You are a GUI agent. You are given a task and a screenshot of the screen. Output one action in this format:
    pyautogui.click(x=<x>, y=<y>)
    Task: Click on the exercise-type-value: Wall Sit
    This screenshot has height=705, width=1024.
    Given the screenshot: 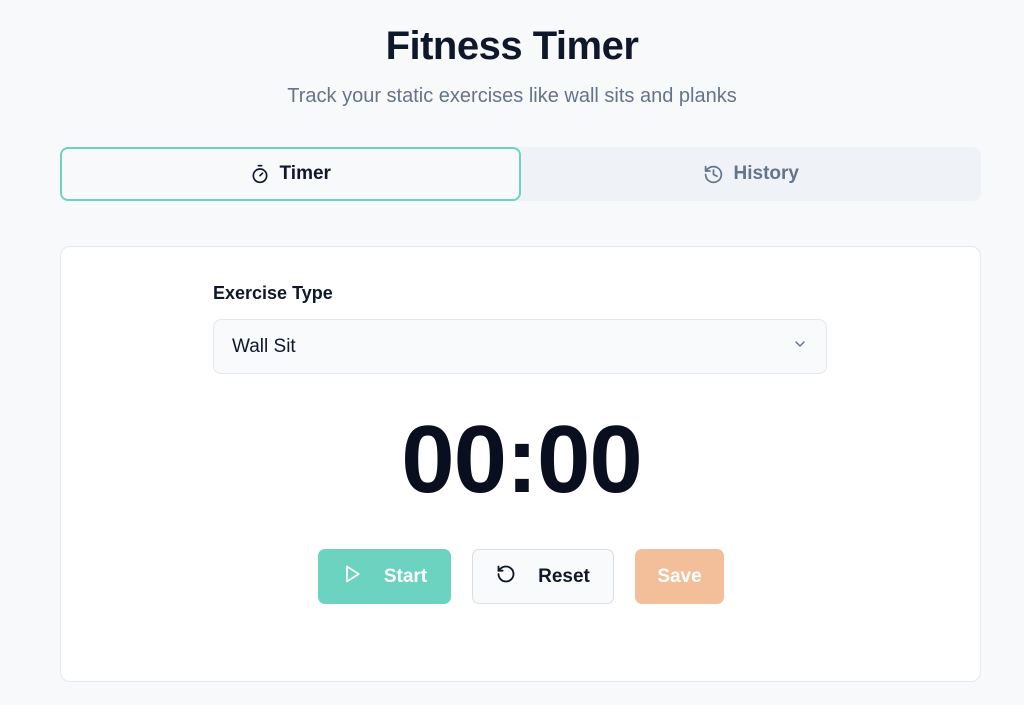 What is the action you would take?
    pyautogui.click(x=264, y=346)
    